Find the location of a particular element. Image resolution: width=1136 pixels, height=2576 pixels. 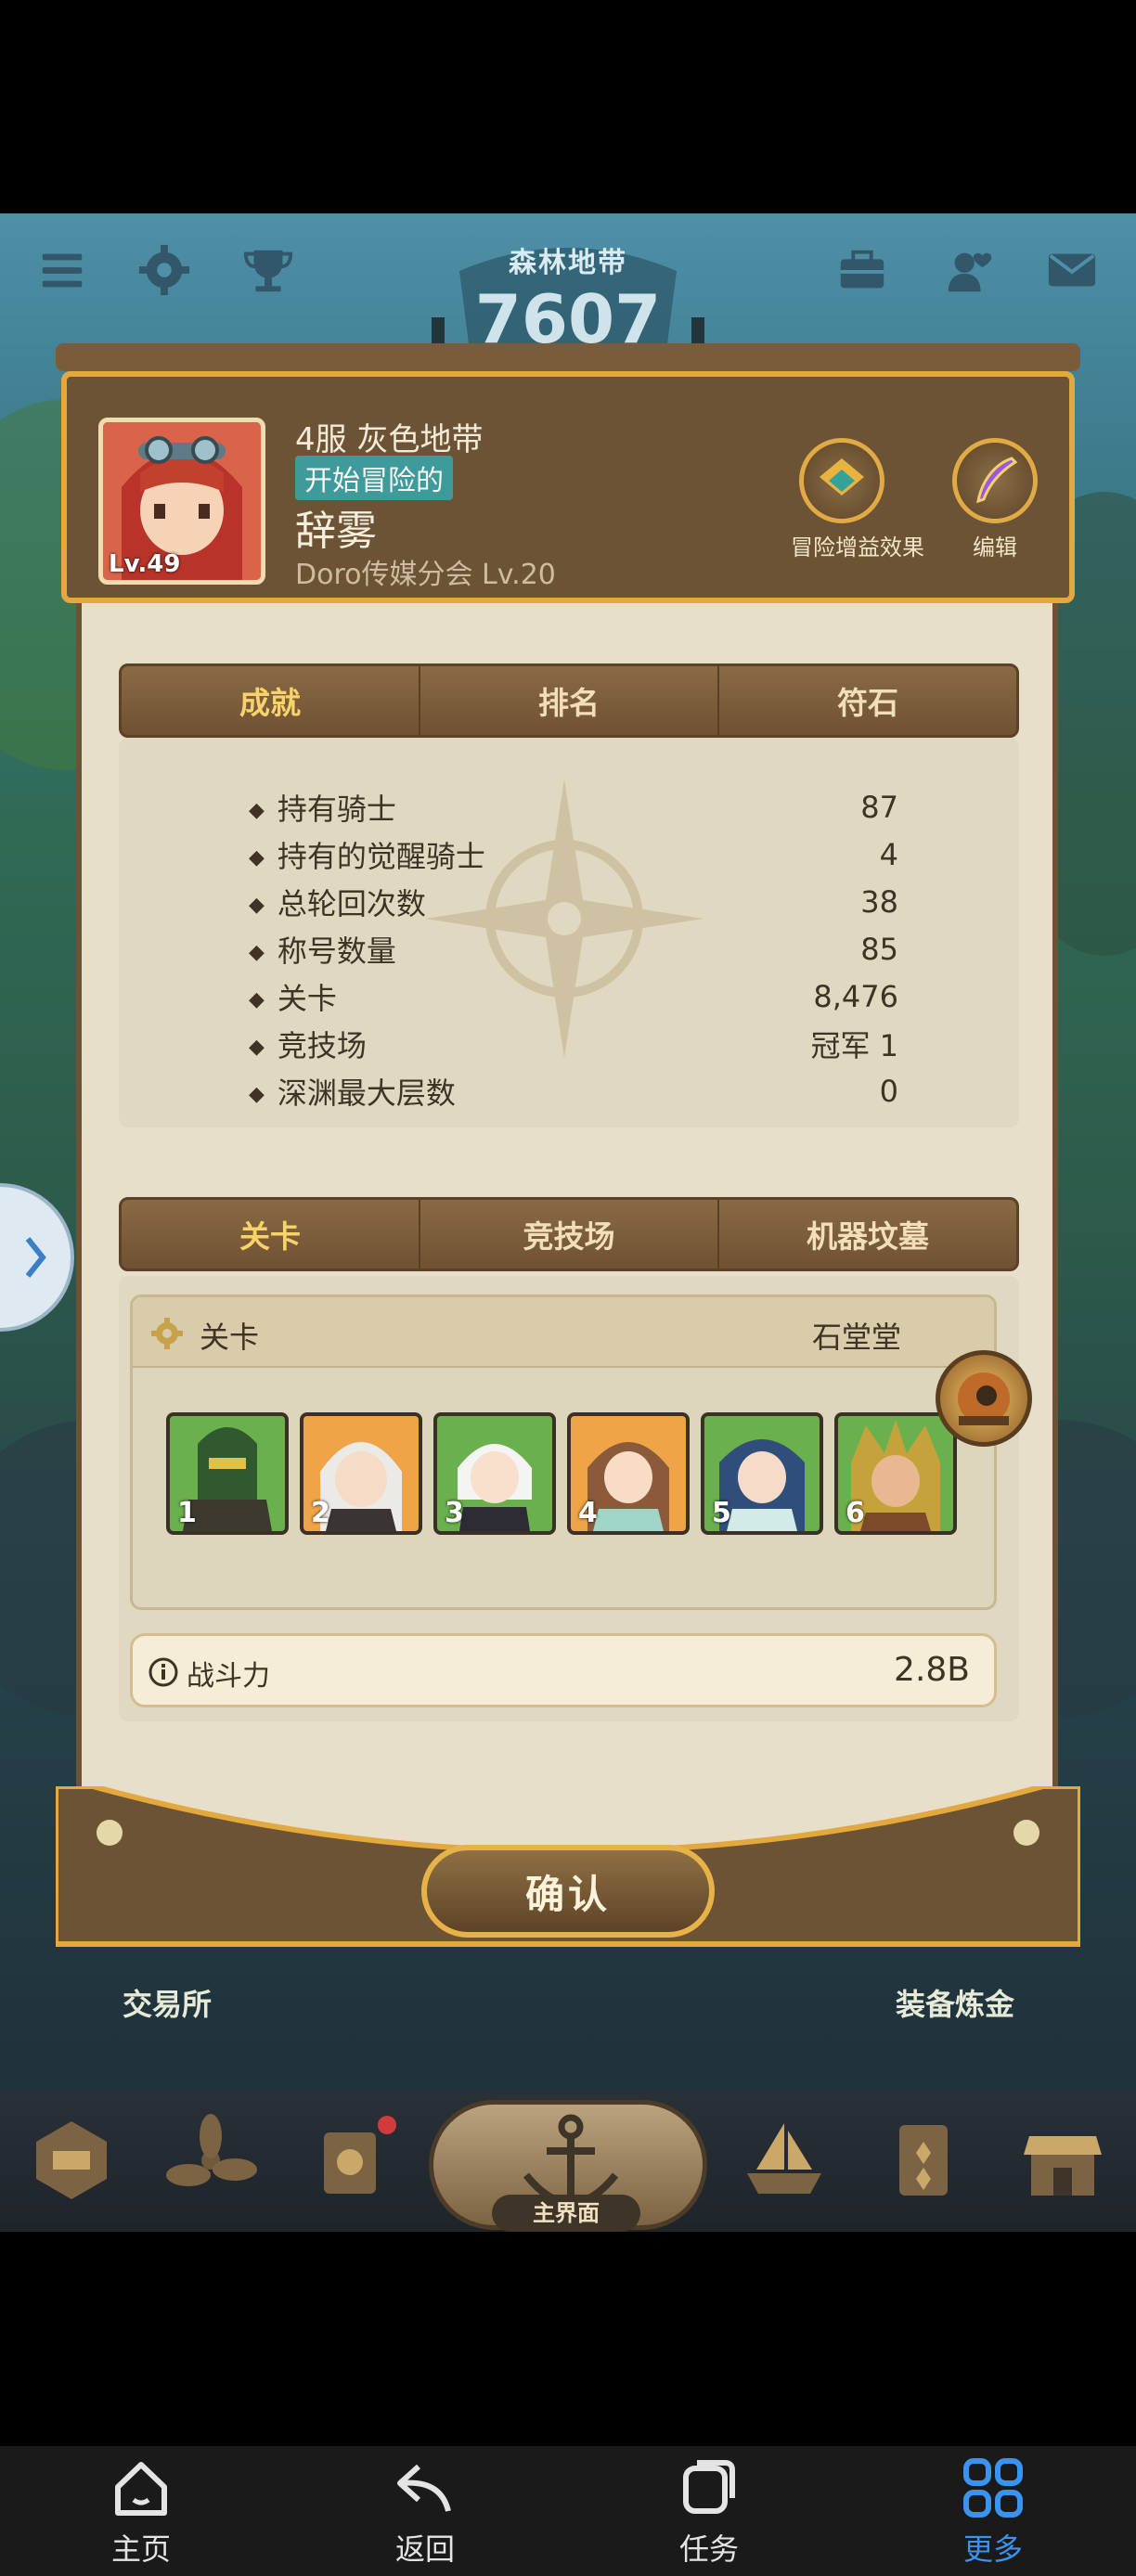

hero-slot-number: 2 is located at coordinates (320, 1513).